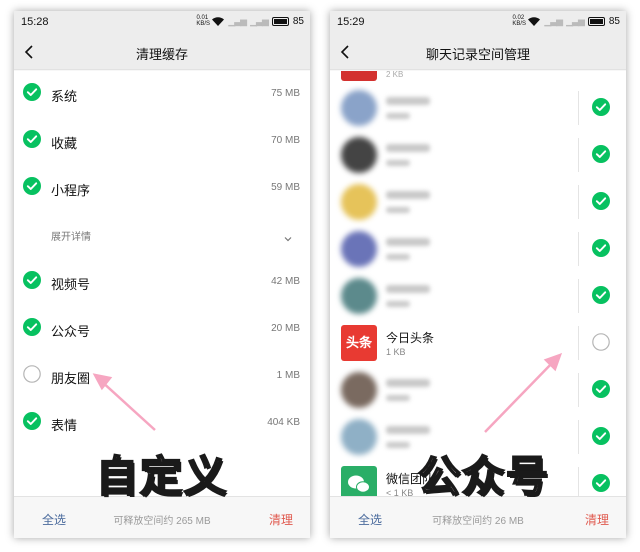 The image size is (640, 552). Describe the element at coordinates (351, 22) in the screenshot. I see `status-time: 15:29` at that location.